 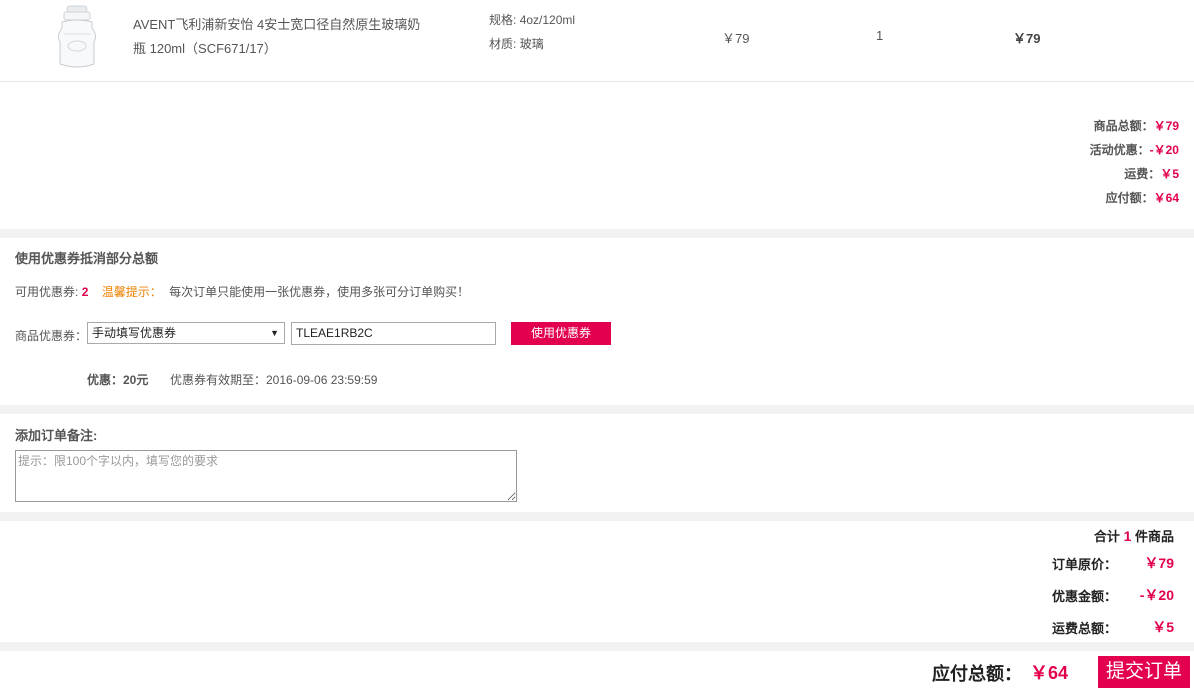 What do you see at coordinates (1127, 536) in the screenshot?
I see `count-value: 1` at bounding box center [1127, 536].